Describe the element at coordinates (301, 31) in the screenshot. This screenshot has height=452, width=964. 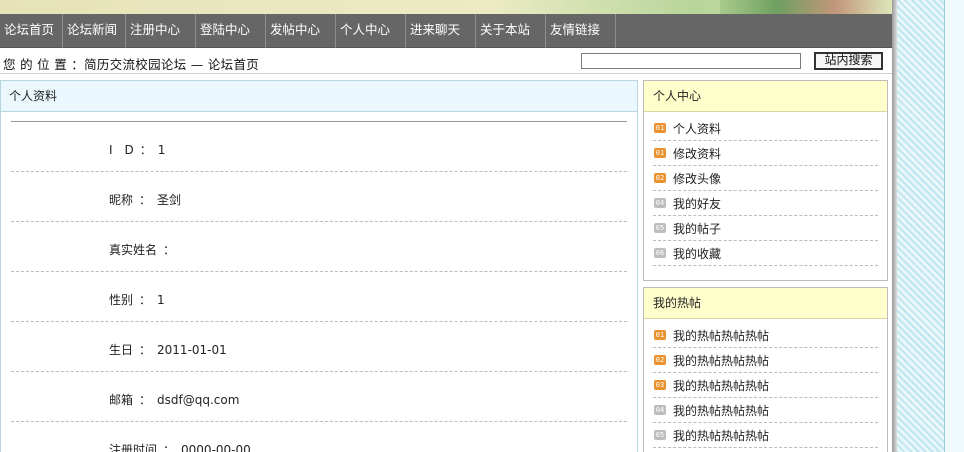
I see `nav-item-post: 发帖中心` at that location.